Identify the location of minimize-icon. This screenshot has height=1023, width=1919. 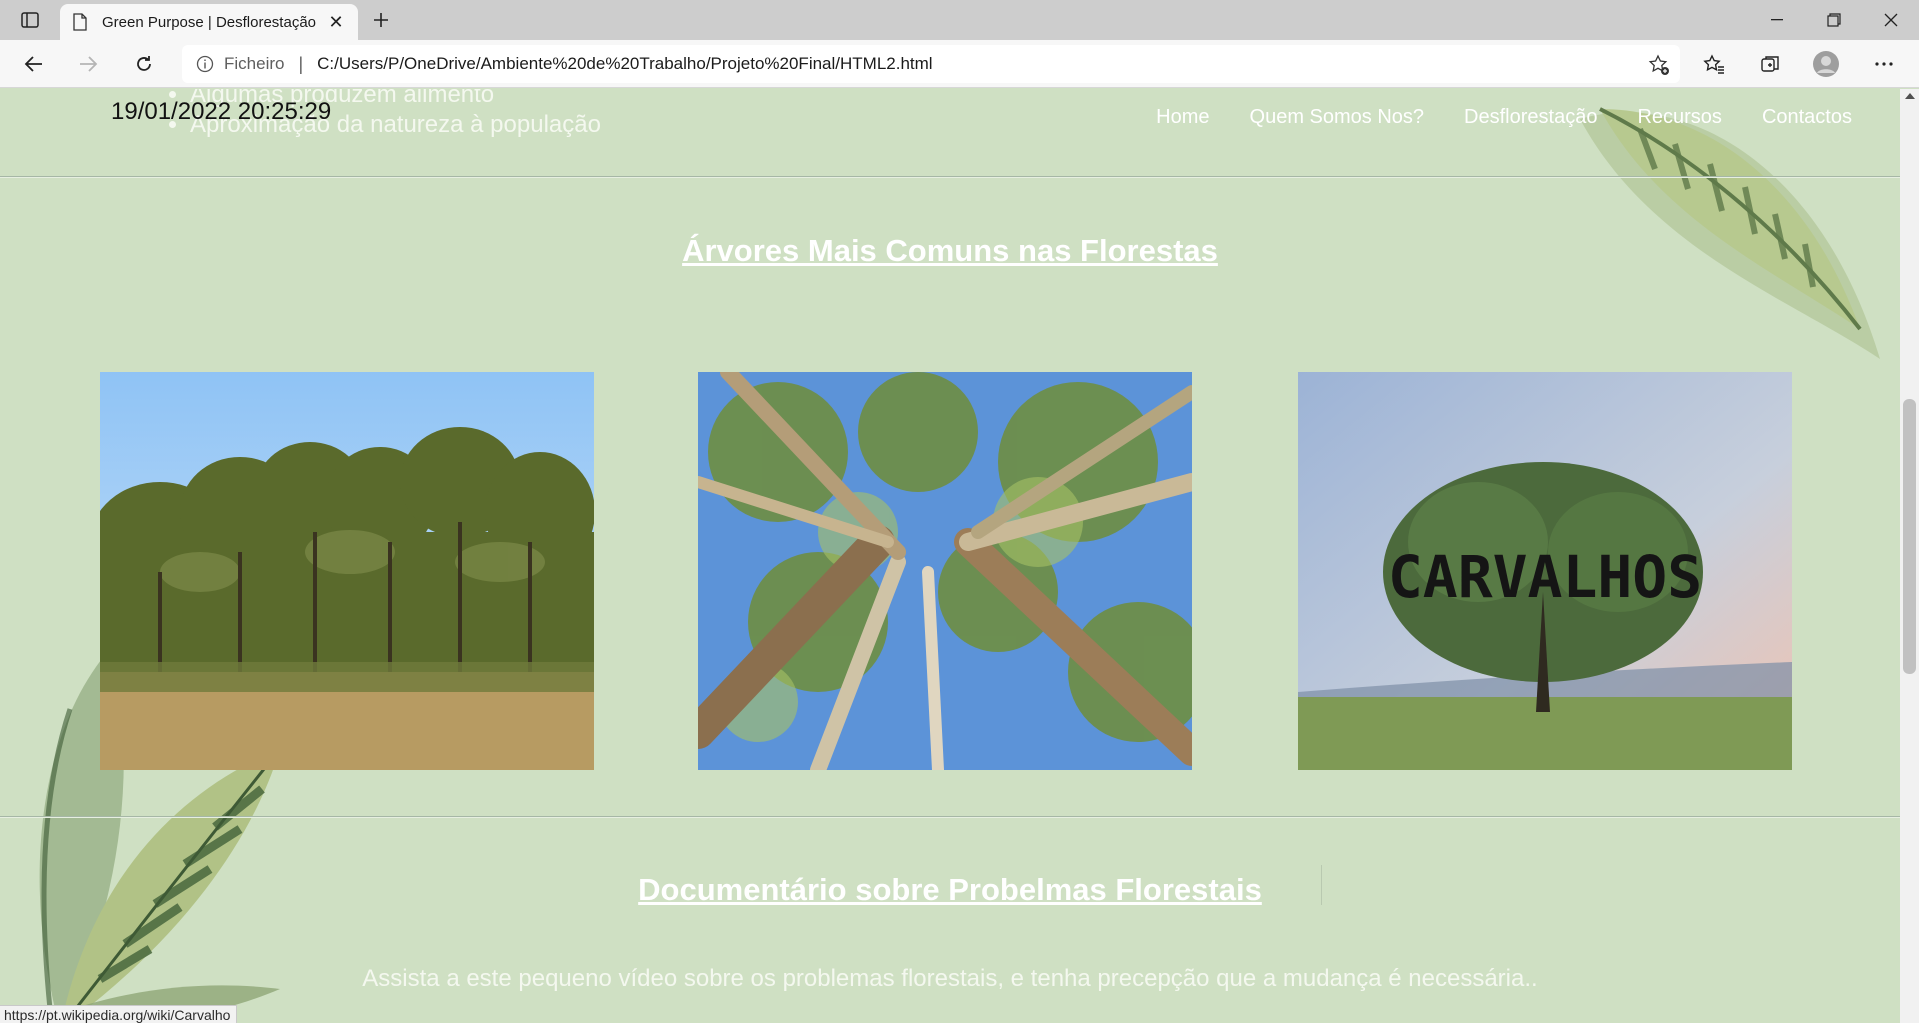
(1777, 20).